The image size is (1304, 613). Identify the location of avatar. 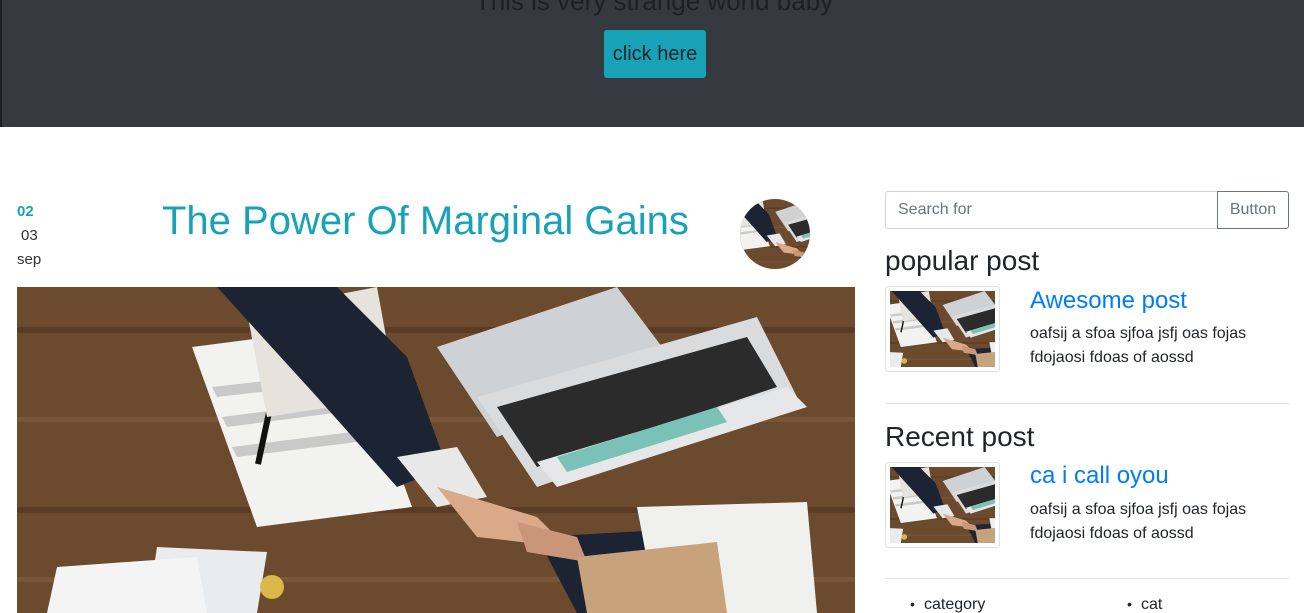
(775, 234).